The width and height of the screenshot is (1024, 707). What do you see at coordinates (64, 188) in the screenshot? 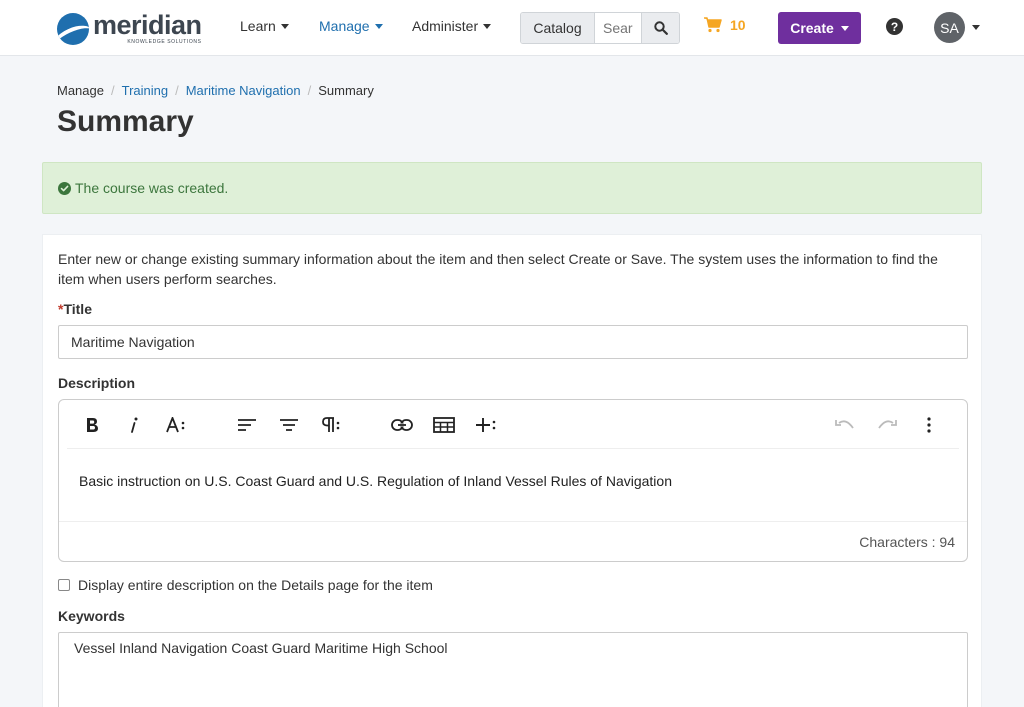
I see `check-circle-icon` at bounding box center [64, 188].